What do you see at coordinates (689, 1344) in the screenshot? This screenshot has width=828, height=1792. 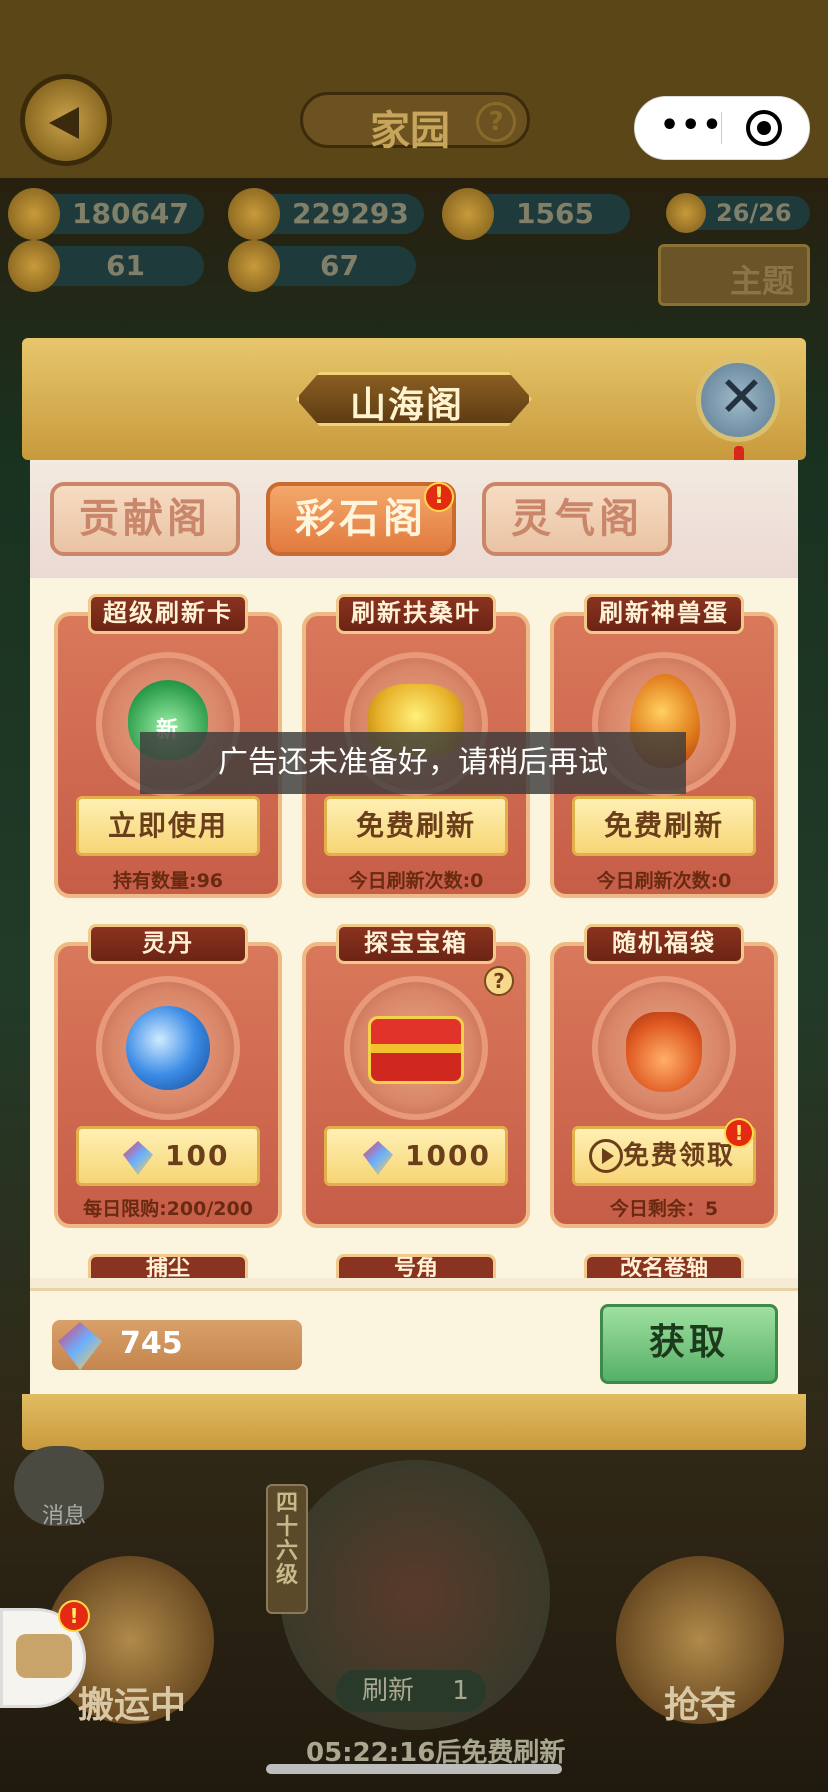 I see `get-button: 获取` at bounding box center [689, 1344].